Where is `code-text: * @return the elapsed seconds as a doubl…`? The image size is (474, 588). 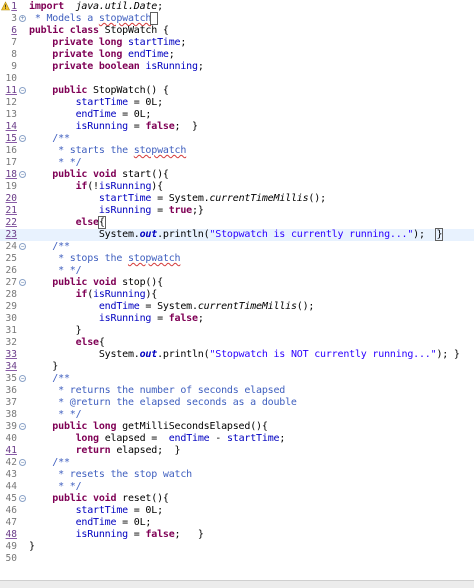
code-text: * @return the elapsed seconds as a doubl… is located at coordinates (163, 403).